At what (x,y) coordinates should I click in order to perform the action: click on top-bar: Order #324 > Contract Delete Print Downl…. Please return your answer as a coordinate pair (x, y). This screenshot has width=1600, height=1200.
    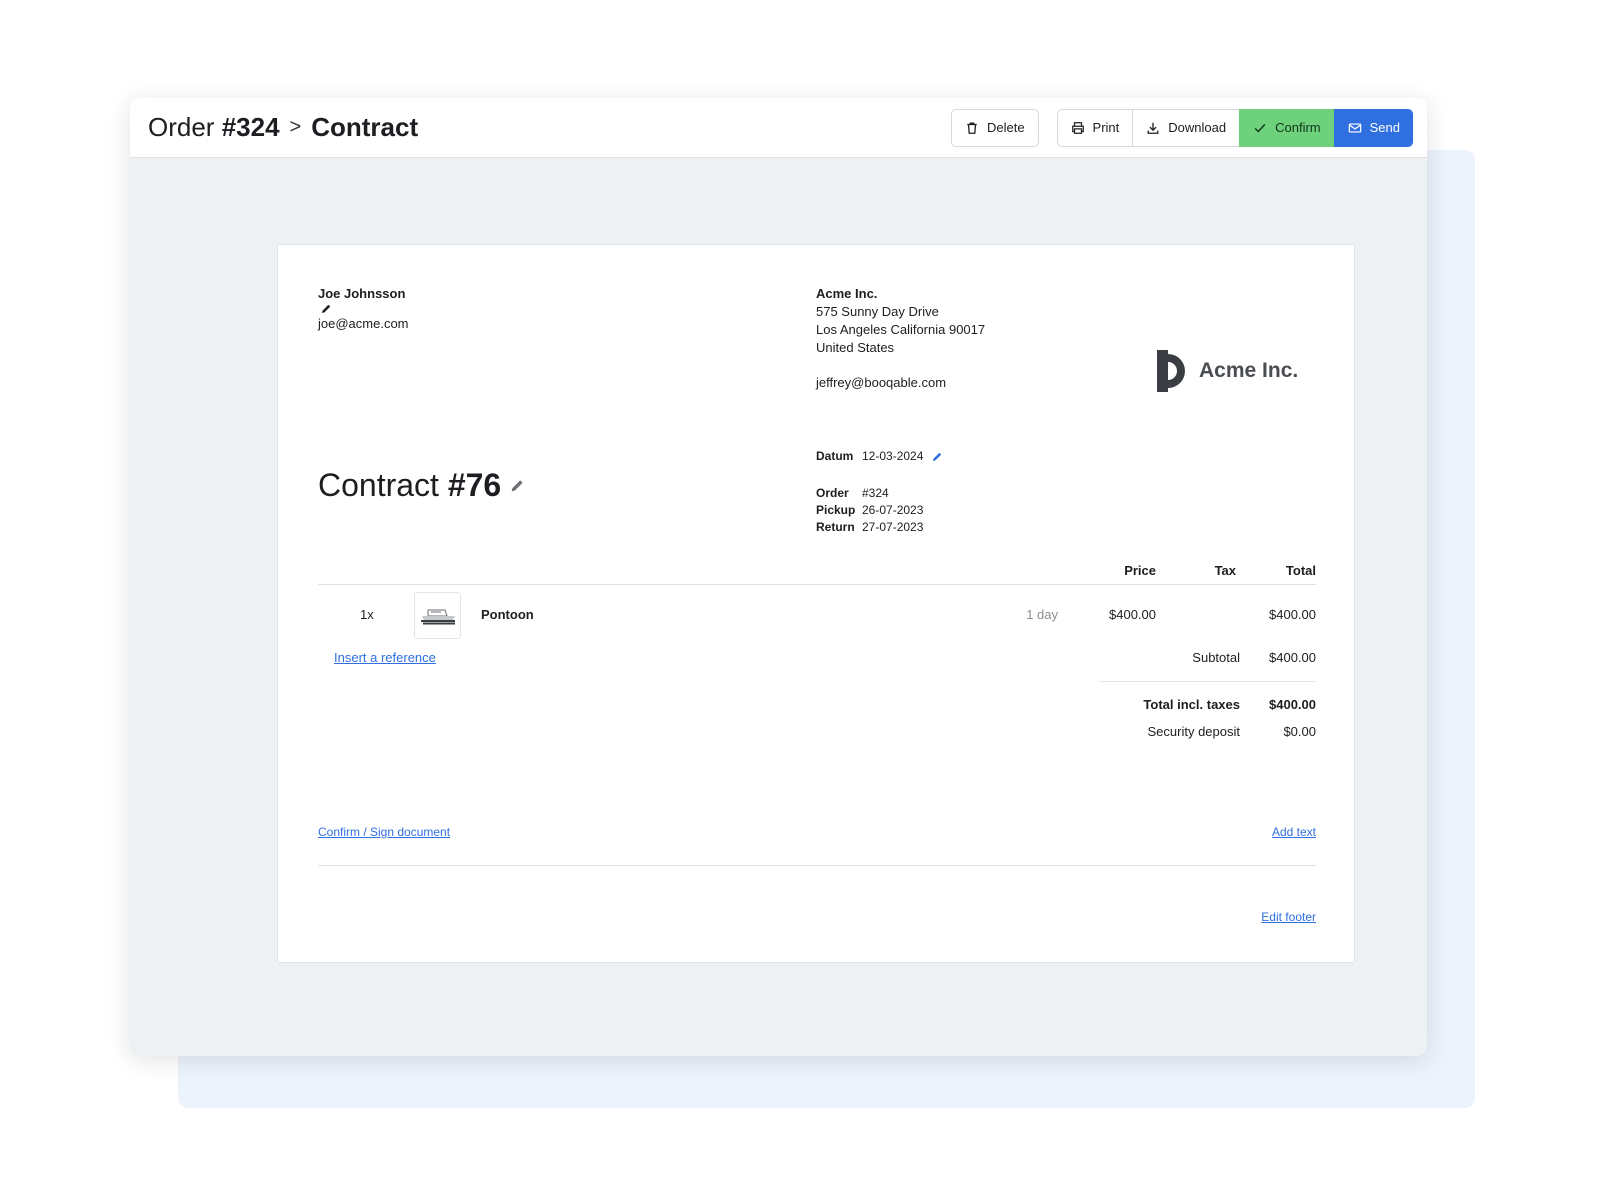
    Looking at the image, I should click on (778, 128).